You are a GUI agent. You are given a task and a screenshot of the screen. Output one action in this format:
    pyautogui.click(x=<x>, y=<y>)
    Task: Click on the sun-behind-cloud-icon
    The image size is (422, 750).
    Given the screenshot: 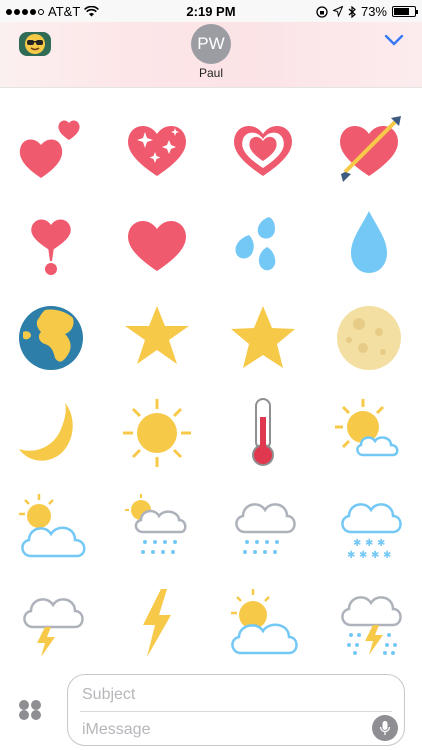 What is the action you would take?
    pyautogui.click(x=52, y=526)
    